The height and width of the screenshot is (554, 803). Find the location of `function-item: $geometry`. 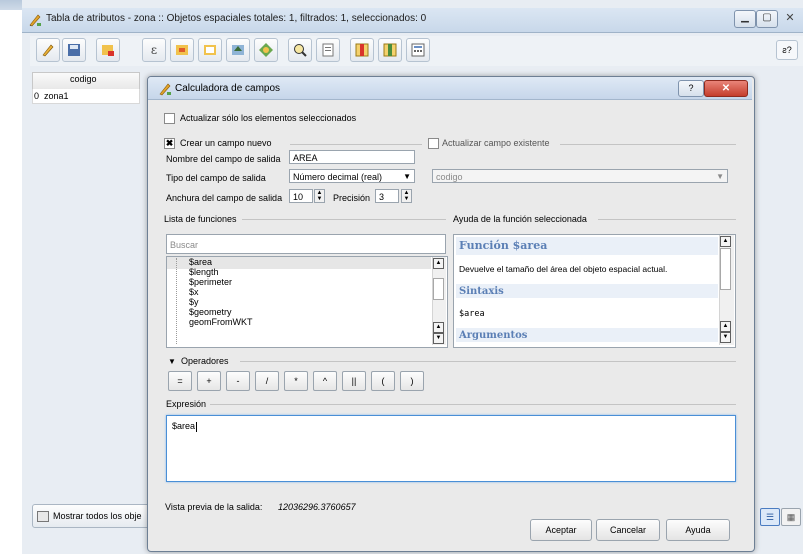

function-item: $geometry is located at coordinates (221, 312).